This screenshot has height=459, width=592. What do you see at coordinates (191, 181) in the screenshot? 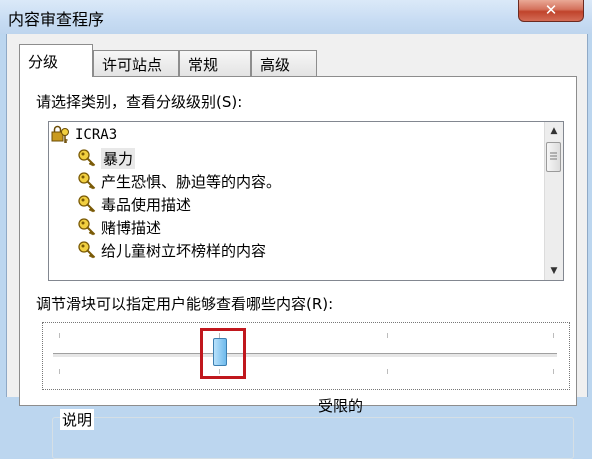
I see `list-item-label: 产生恐惧、胁迫等的内容。` at bounding box center [191, 181].